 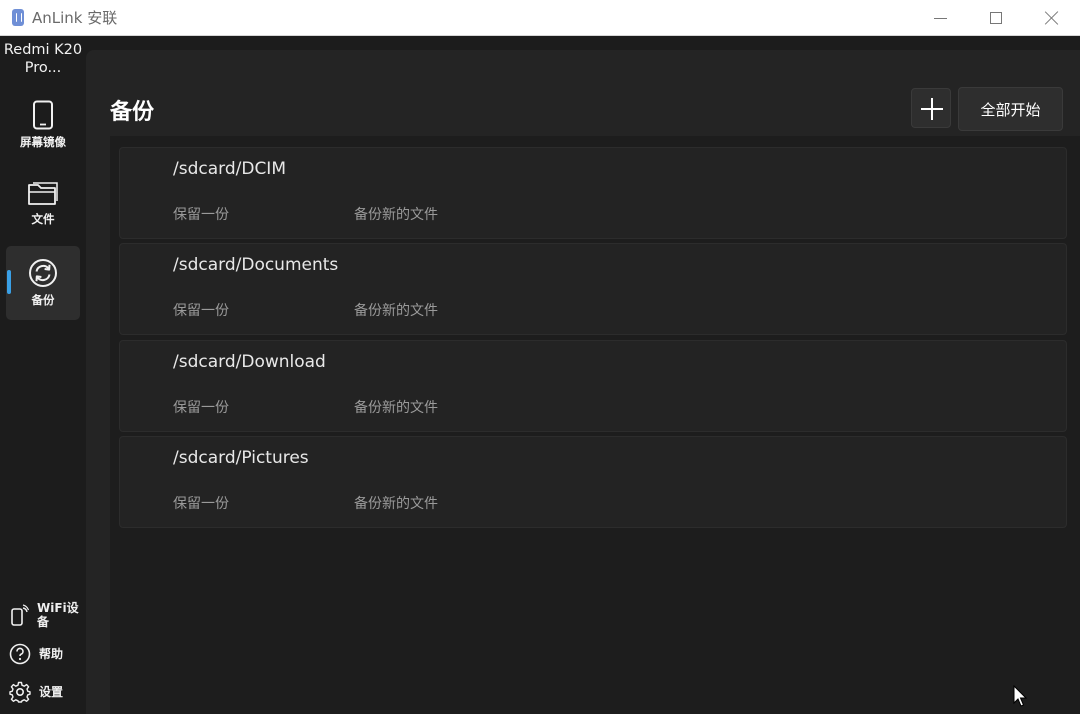 What do you see at coordinates (249, 362) in the screenshot?
I see `folder-path: /sdcard/Download` at bounding box center [249, 362].